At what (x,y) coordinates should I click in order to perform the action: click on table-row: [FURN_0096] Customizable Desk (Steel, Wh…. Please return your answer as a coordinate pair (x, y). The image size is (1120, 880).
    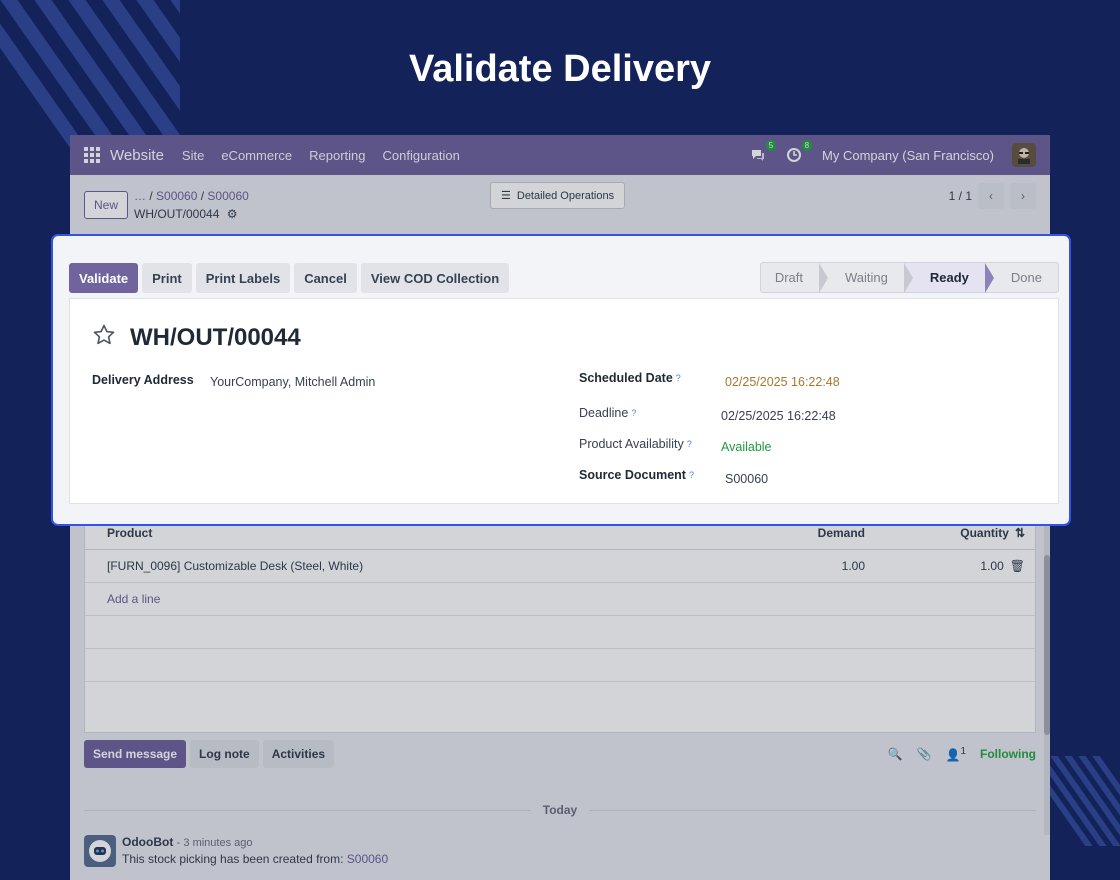
    Looking at the image, I should click on (560, 566).